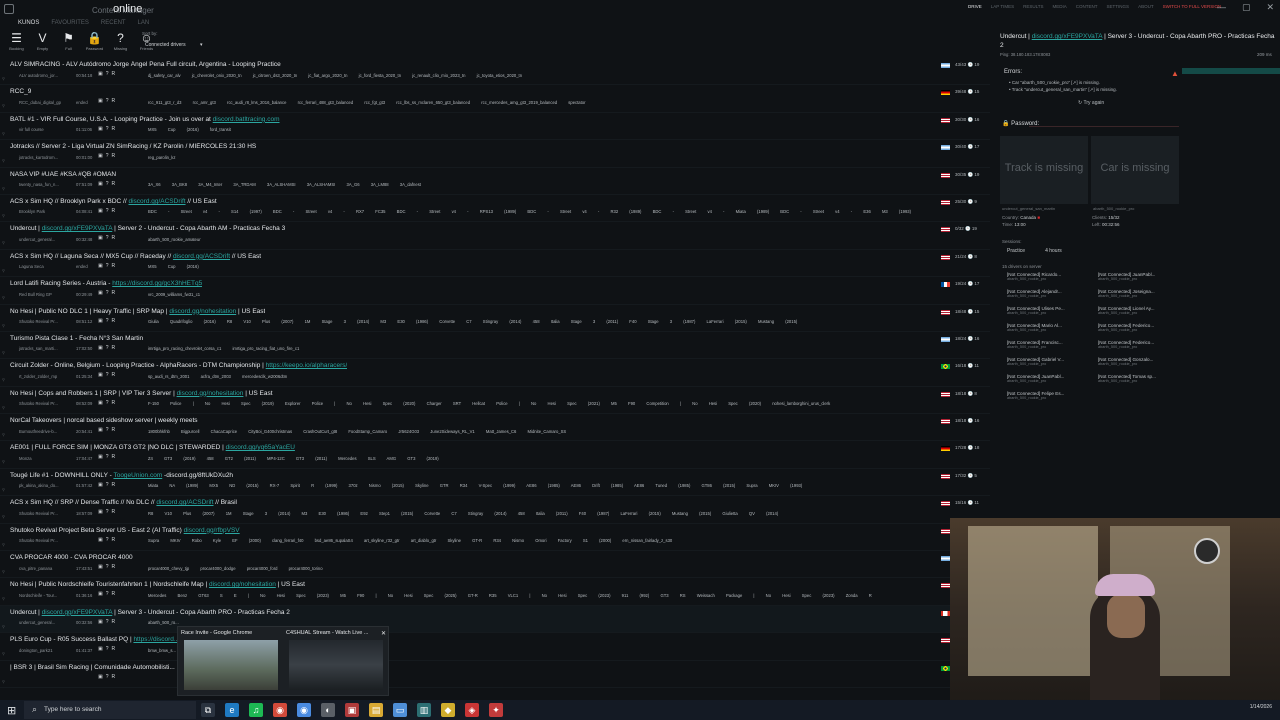 This screenshot has width=1280, height=720. Describe the element at coordinates (496, 710) in the screenshot. I see `tool-icon: ✦` at that location.